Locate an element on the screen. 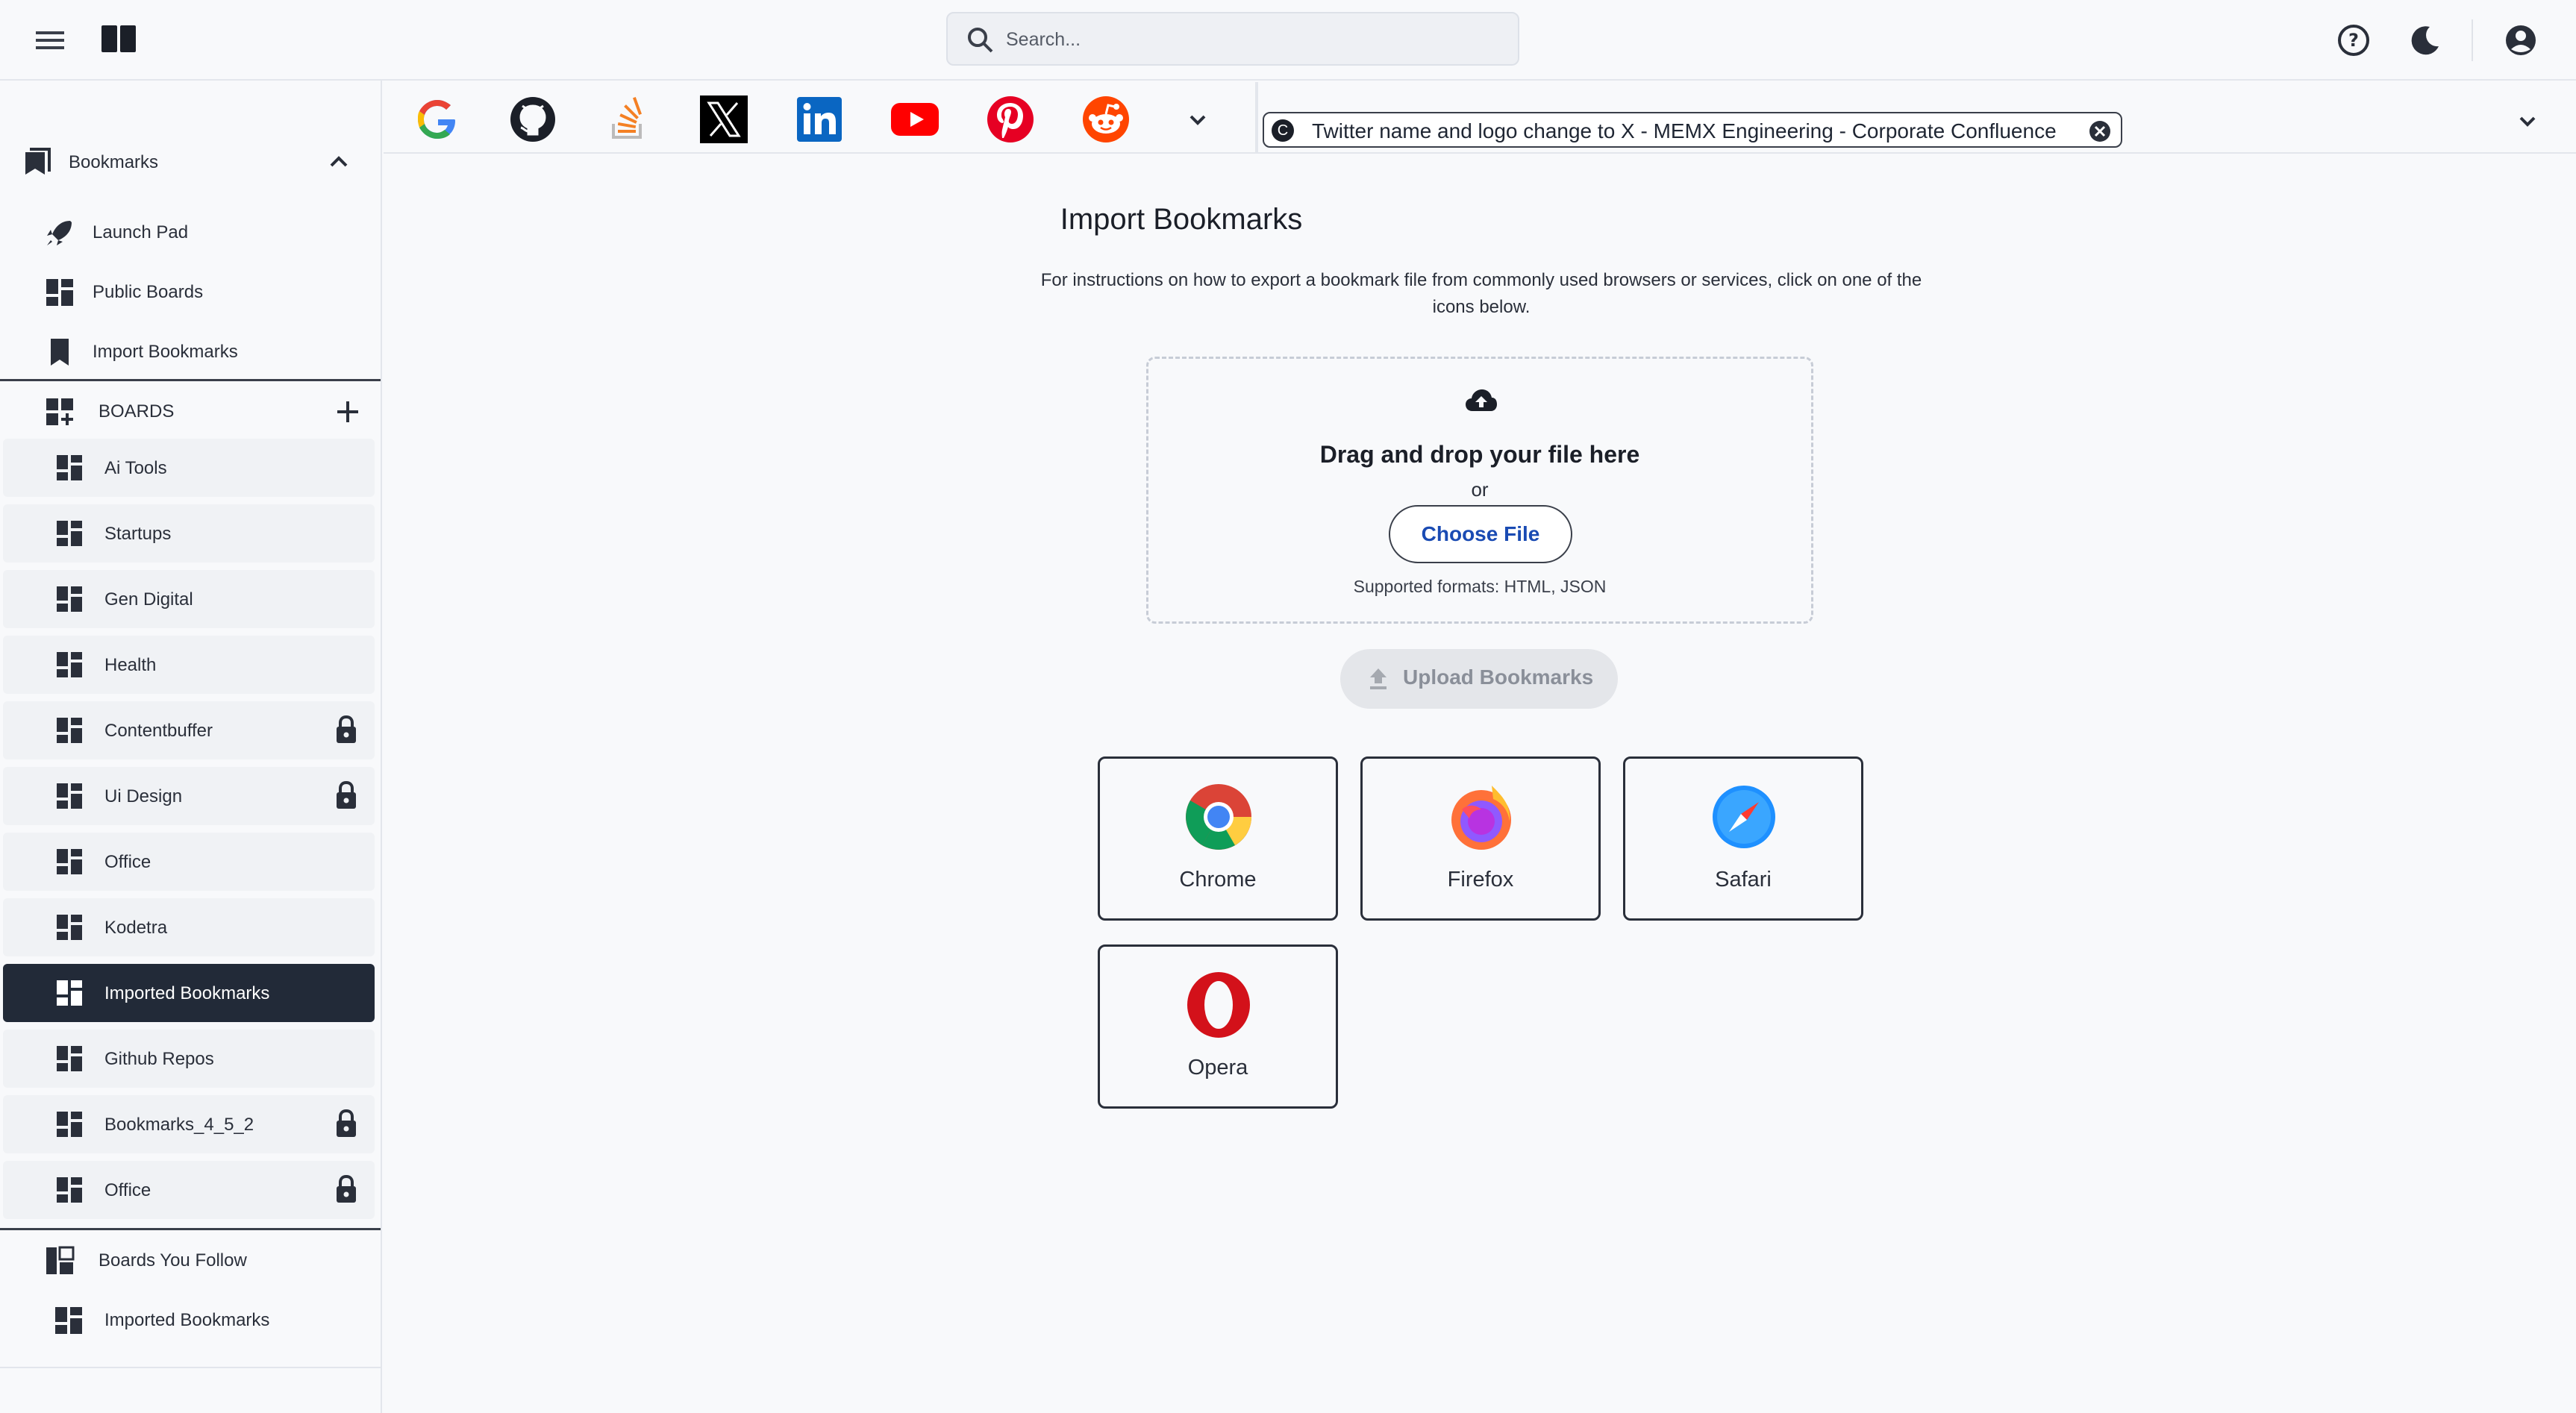  chevron-up-icon is located at coordinates (338, 162).